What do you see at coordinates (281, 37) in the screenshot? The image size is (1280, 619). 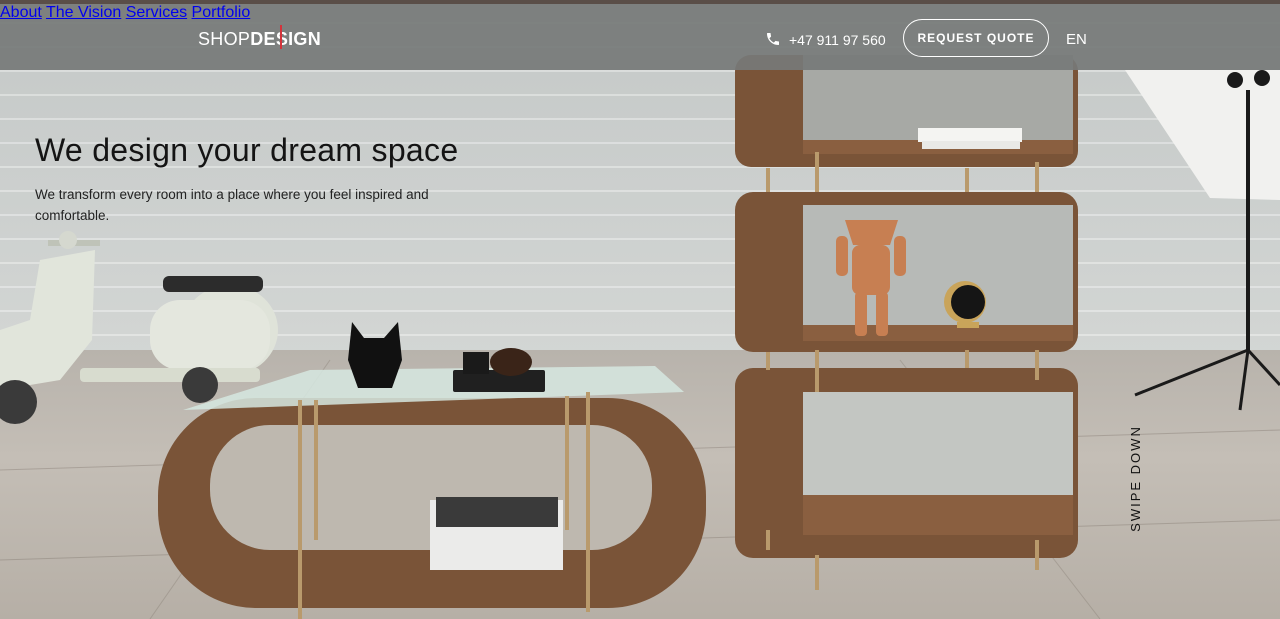 I see `logo-accent-mark` at bounding box center [281, 37].